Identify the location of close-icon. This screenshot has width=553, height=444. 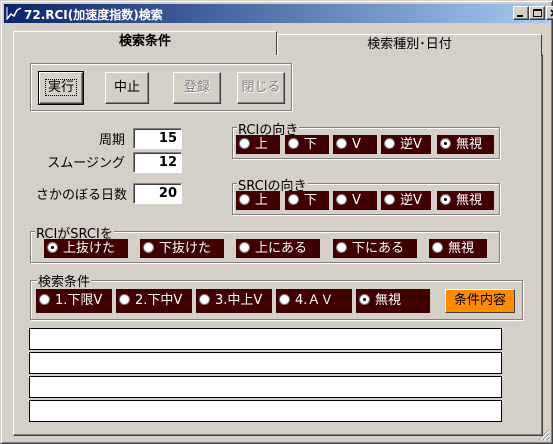
(551, 13).